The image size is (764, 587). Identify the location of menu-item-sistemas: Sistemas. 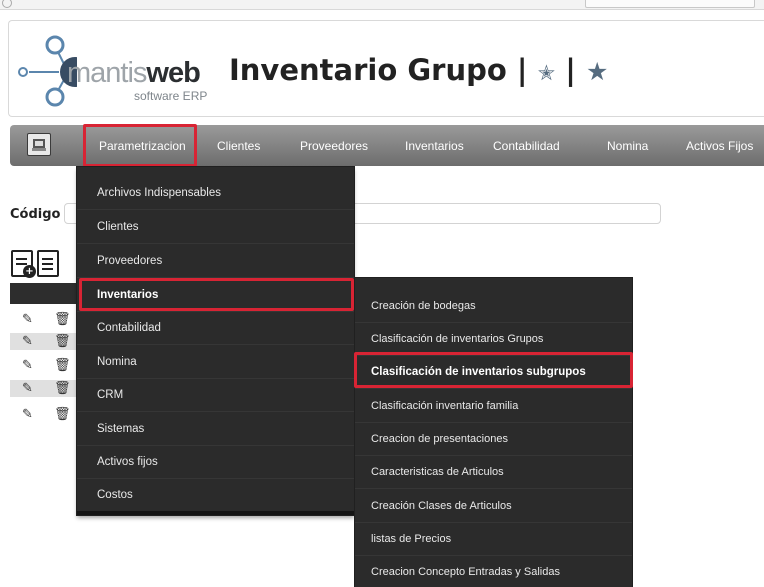
(215, 429).